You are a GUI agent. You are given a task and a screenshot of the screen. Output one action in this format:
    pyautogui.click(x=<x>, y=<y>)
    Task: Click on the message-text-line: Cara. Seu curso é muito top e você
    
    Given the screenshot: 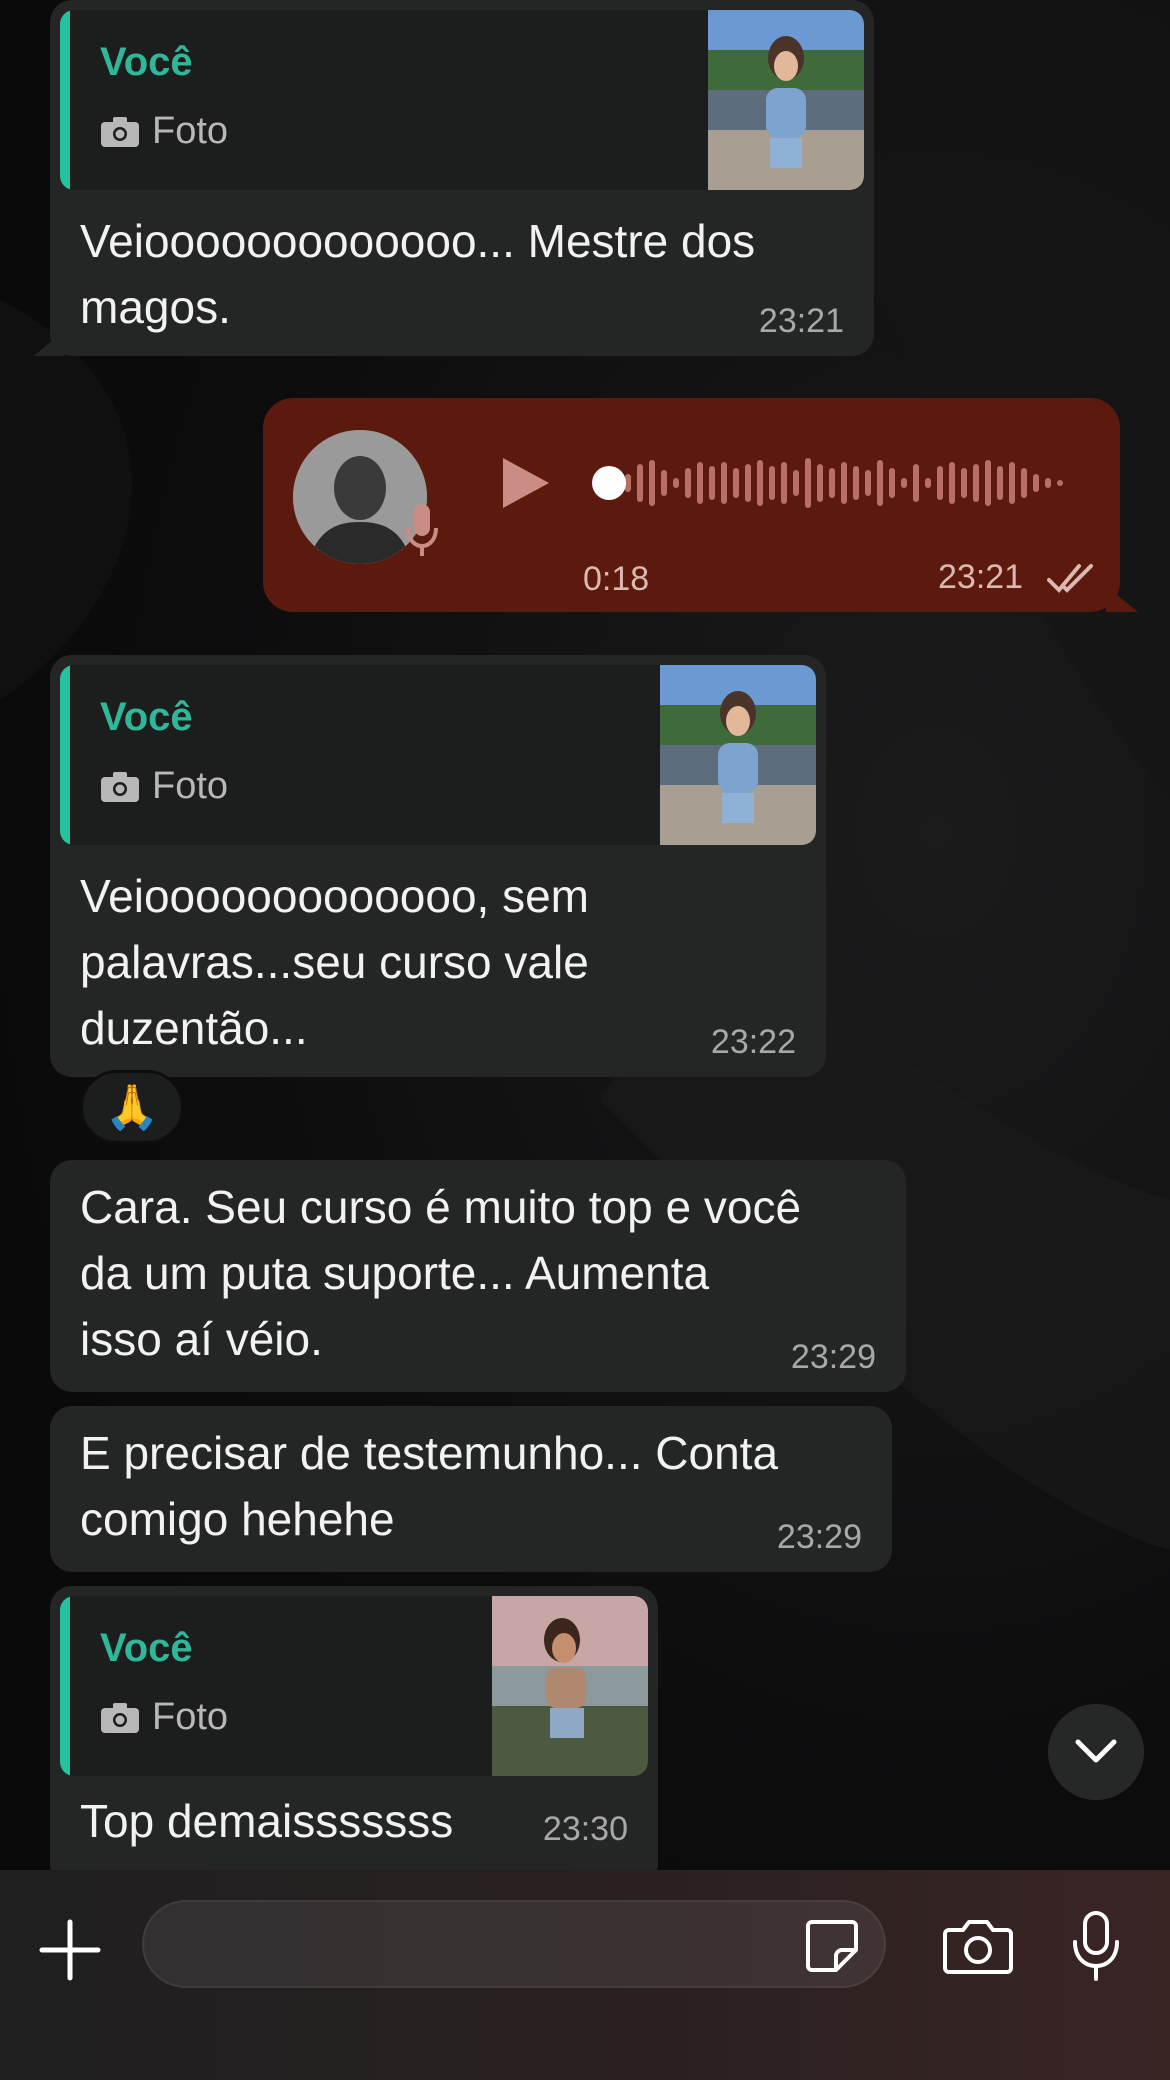 What is the action you would take?
    pyautogui.click(x=441, y=1207)
    